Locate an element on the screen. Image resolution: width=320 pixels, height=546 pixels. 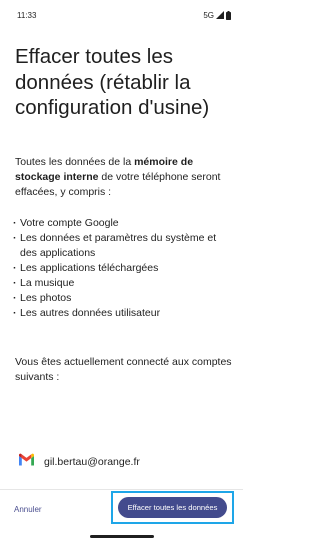
list-item: Les photos is located at coordinates (120, 298).